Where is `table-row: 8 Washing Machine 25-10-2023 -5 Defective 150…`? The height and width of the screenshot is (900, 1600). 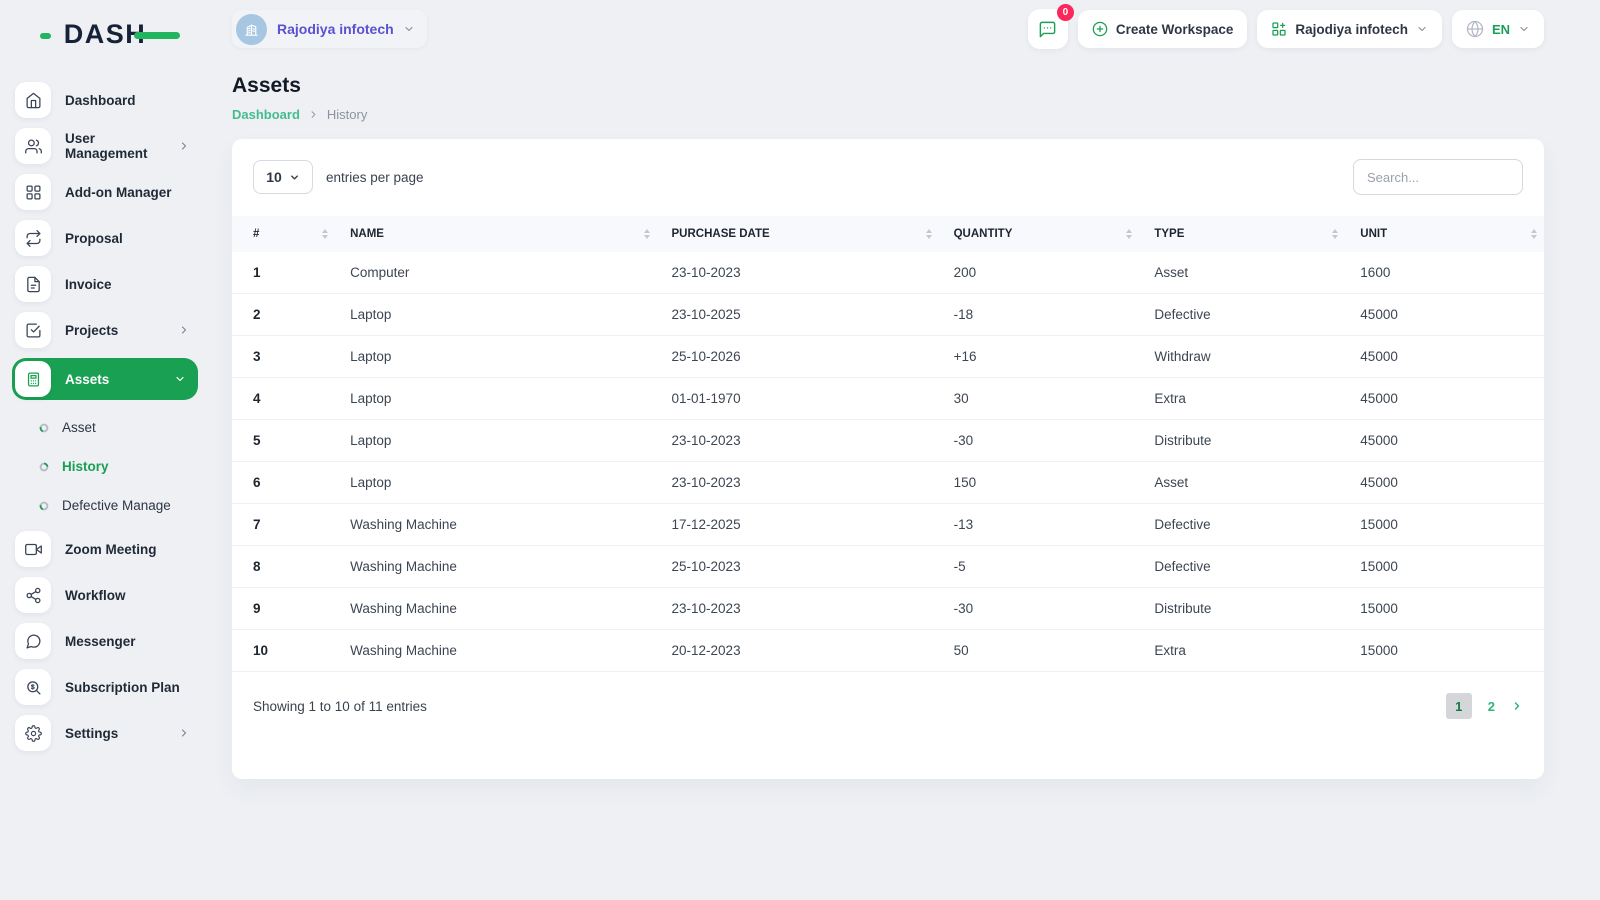
table-row: 8 Washing Machine 25-10-2023 -5 Defective 150… is located at coordinates (888, 566).